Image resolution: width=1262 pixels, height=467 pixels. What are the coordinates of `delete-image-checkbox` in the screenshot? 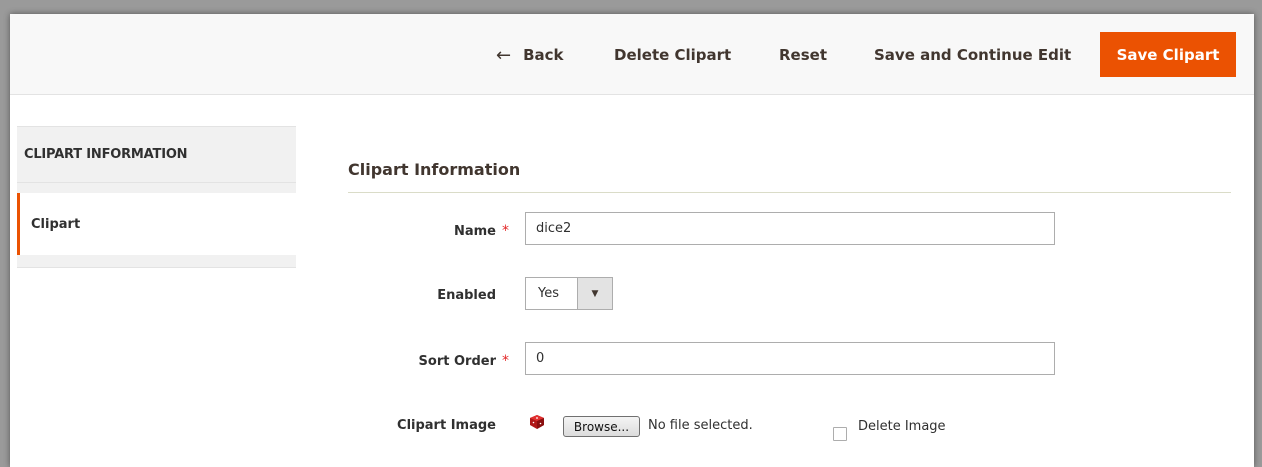 It's located at (840, 434).